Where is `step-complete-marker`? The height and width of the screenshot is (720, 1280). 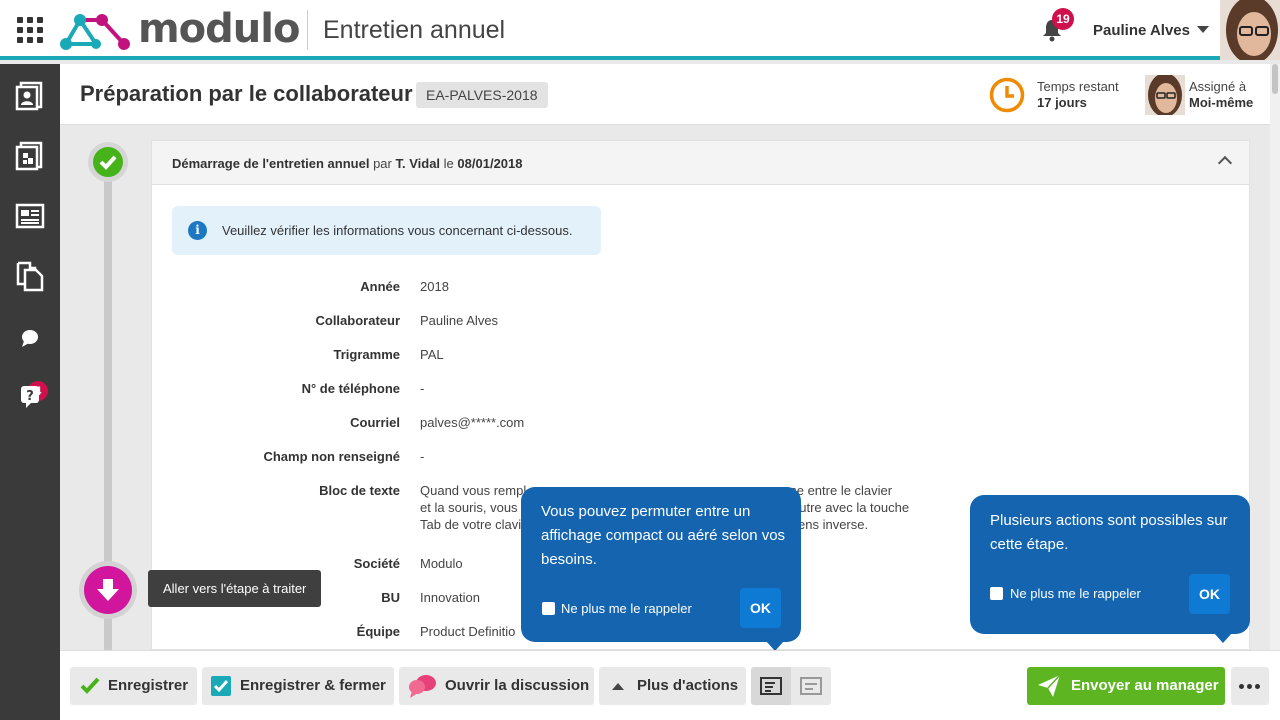 step-complete-marker is located at coordinates (108, 162).